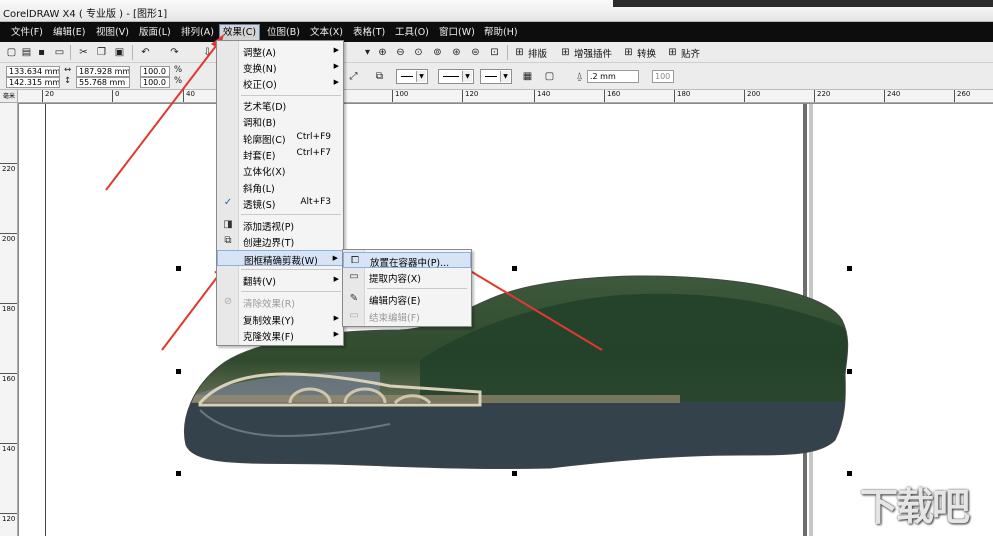 The image size is (993, 536). What do you see at coordinates (407, 277) in the screenshot?
I see `menu-item-extract-contents: ▭ 提取内容(X)` at bounding box center [407, 277].